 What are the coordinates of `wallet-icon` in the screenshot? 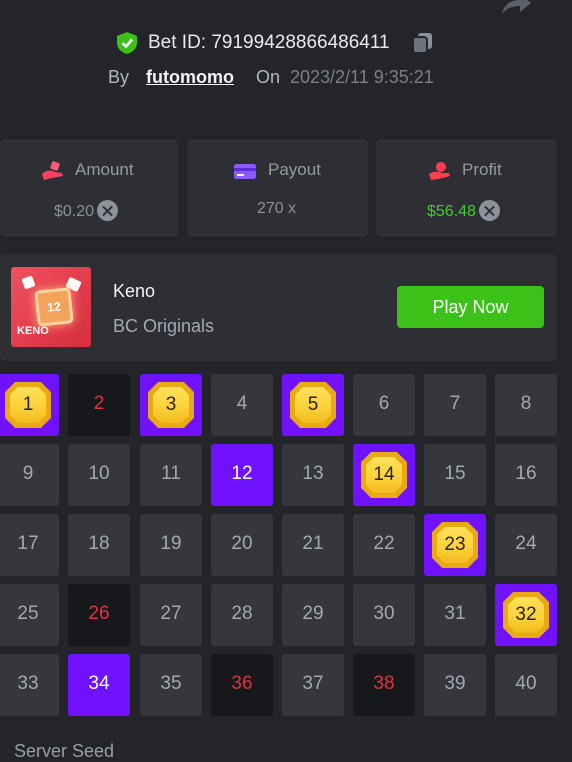 It's located at (245, 171).